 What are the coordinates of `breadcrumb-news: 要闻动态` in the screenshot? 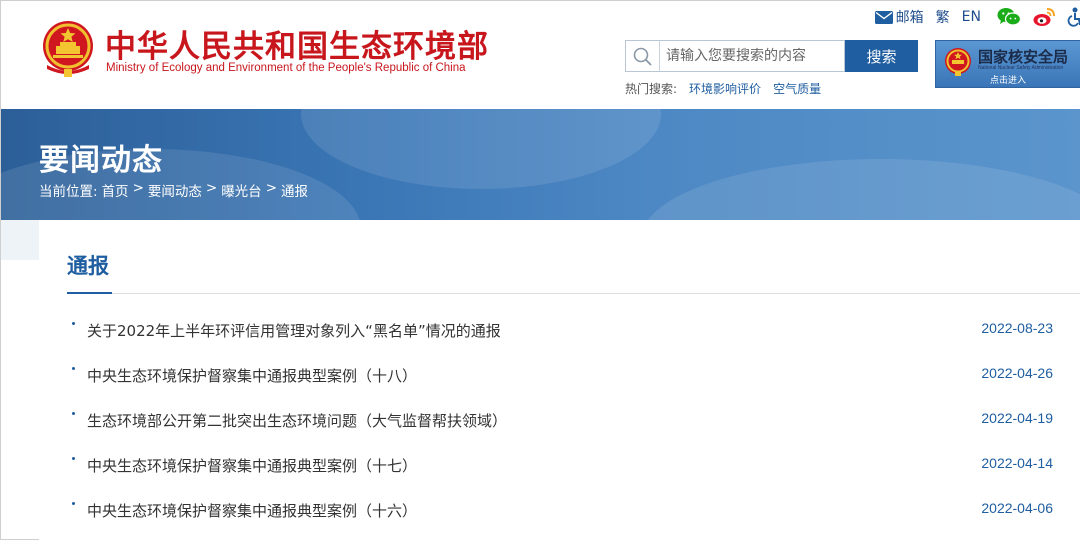 It's located at (175, 190).